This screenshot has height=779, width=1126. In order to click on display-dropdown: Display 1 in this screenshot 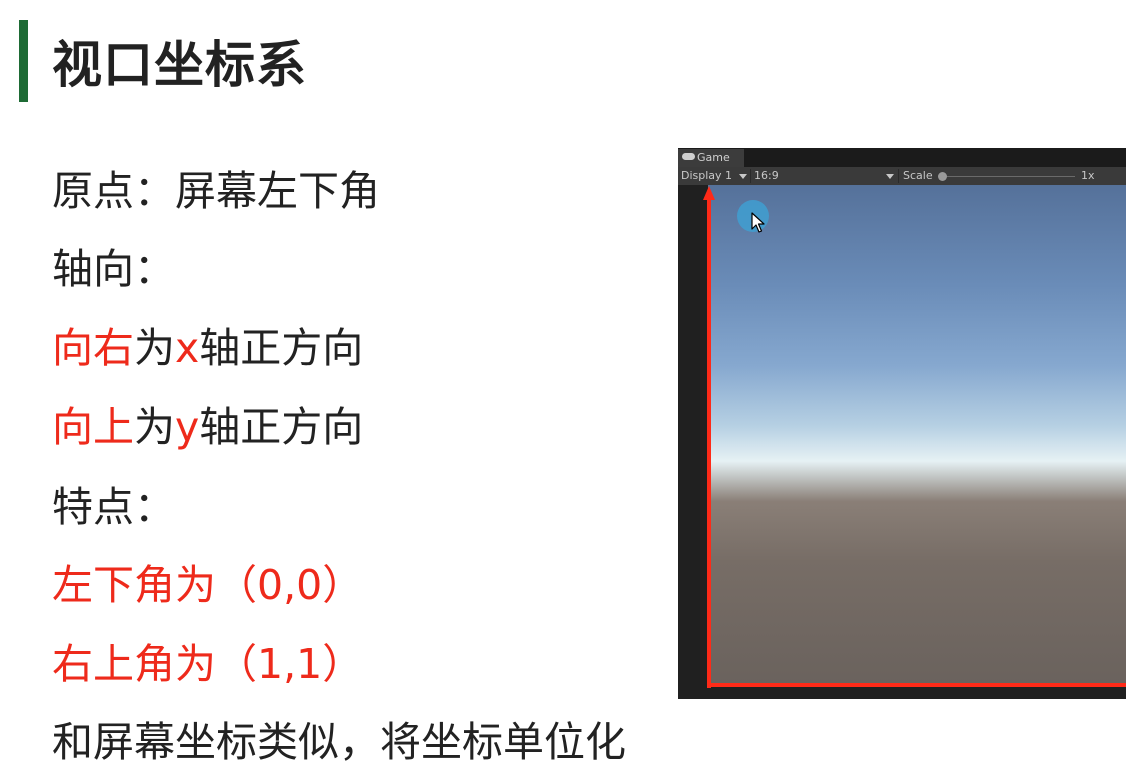, I will do `click(706, 176)`.